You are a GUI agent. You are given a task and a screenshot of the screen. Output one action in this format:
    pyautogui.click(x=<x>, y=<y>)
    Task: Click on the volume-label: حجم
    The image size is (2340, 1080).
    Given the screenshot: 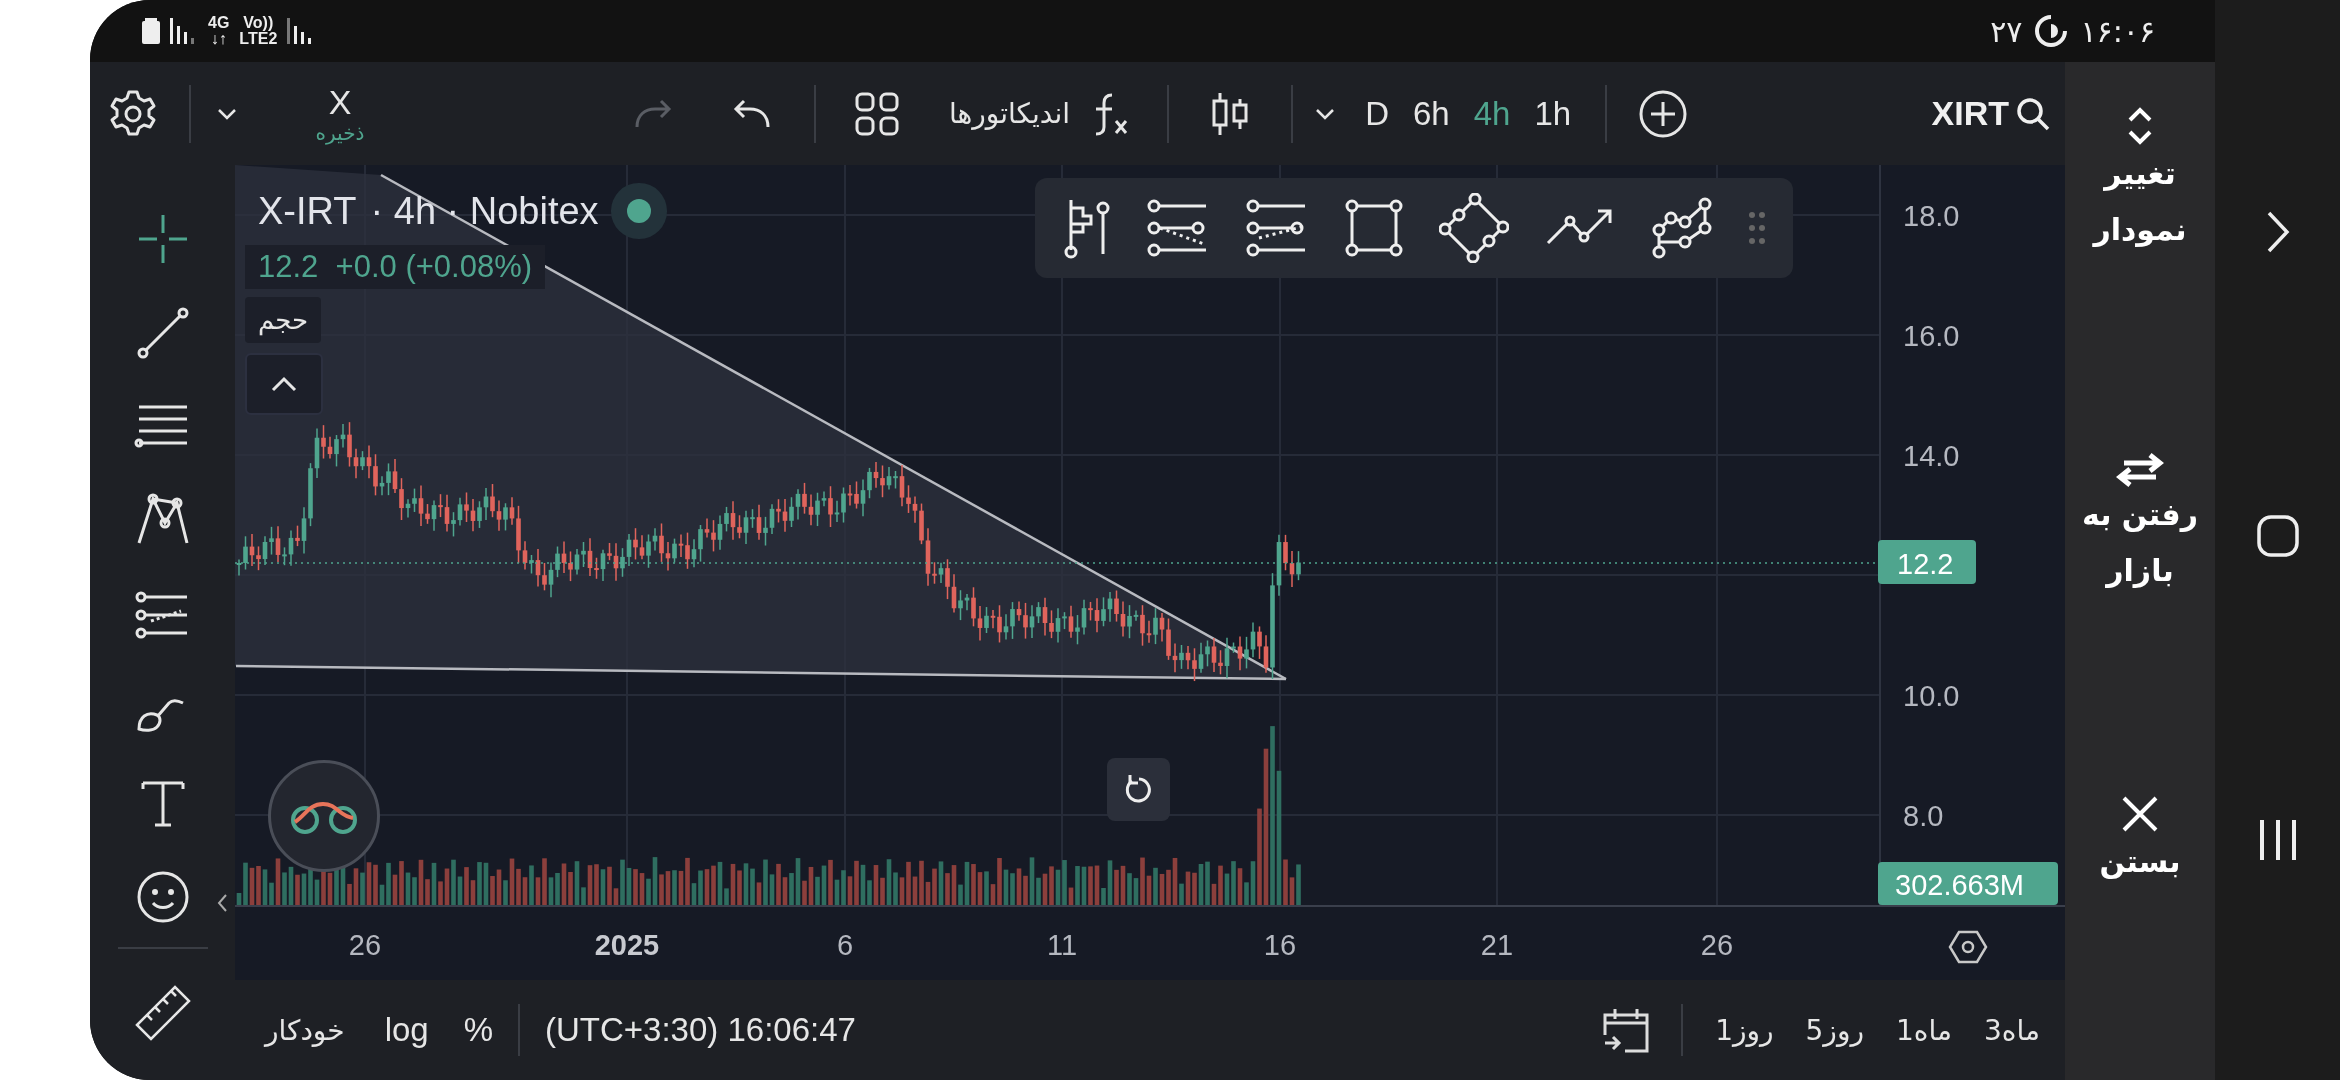 What is the action you would take?
    pyautogui.click(x=283, y=320)
    